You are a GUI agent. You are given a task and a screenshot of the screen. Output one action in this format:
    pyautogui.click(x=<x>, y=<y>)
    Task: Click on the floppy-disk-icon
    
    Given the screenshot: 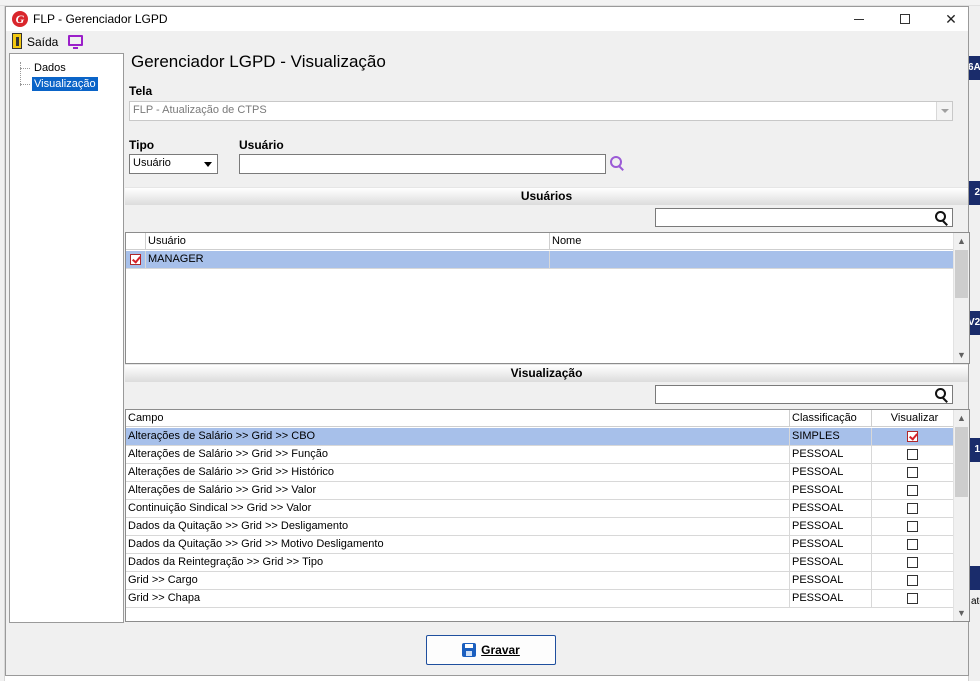 What is the action you would take?
    pyautogui.click(x=469, y=649)
    